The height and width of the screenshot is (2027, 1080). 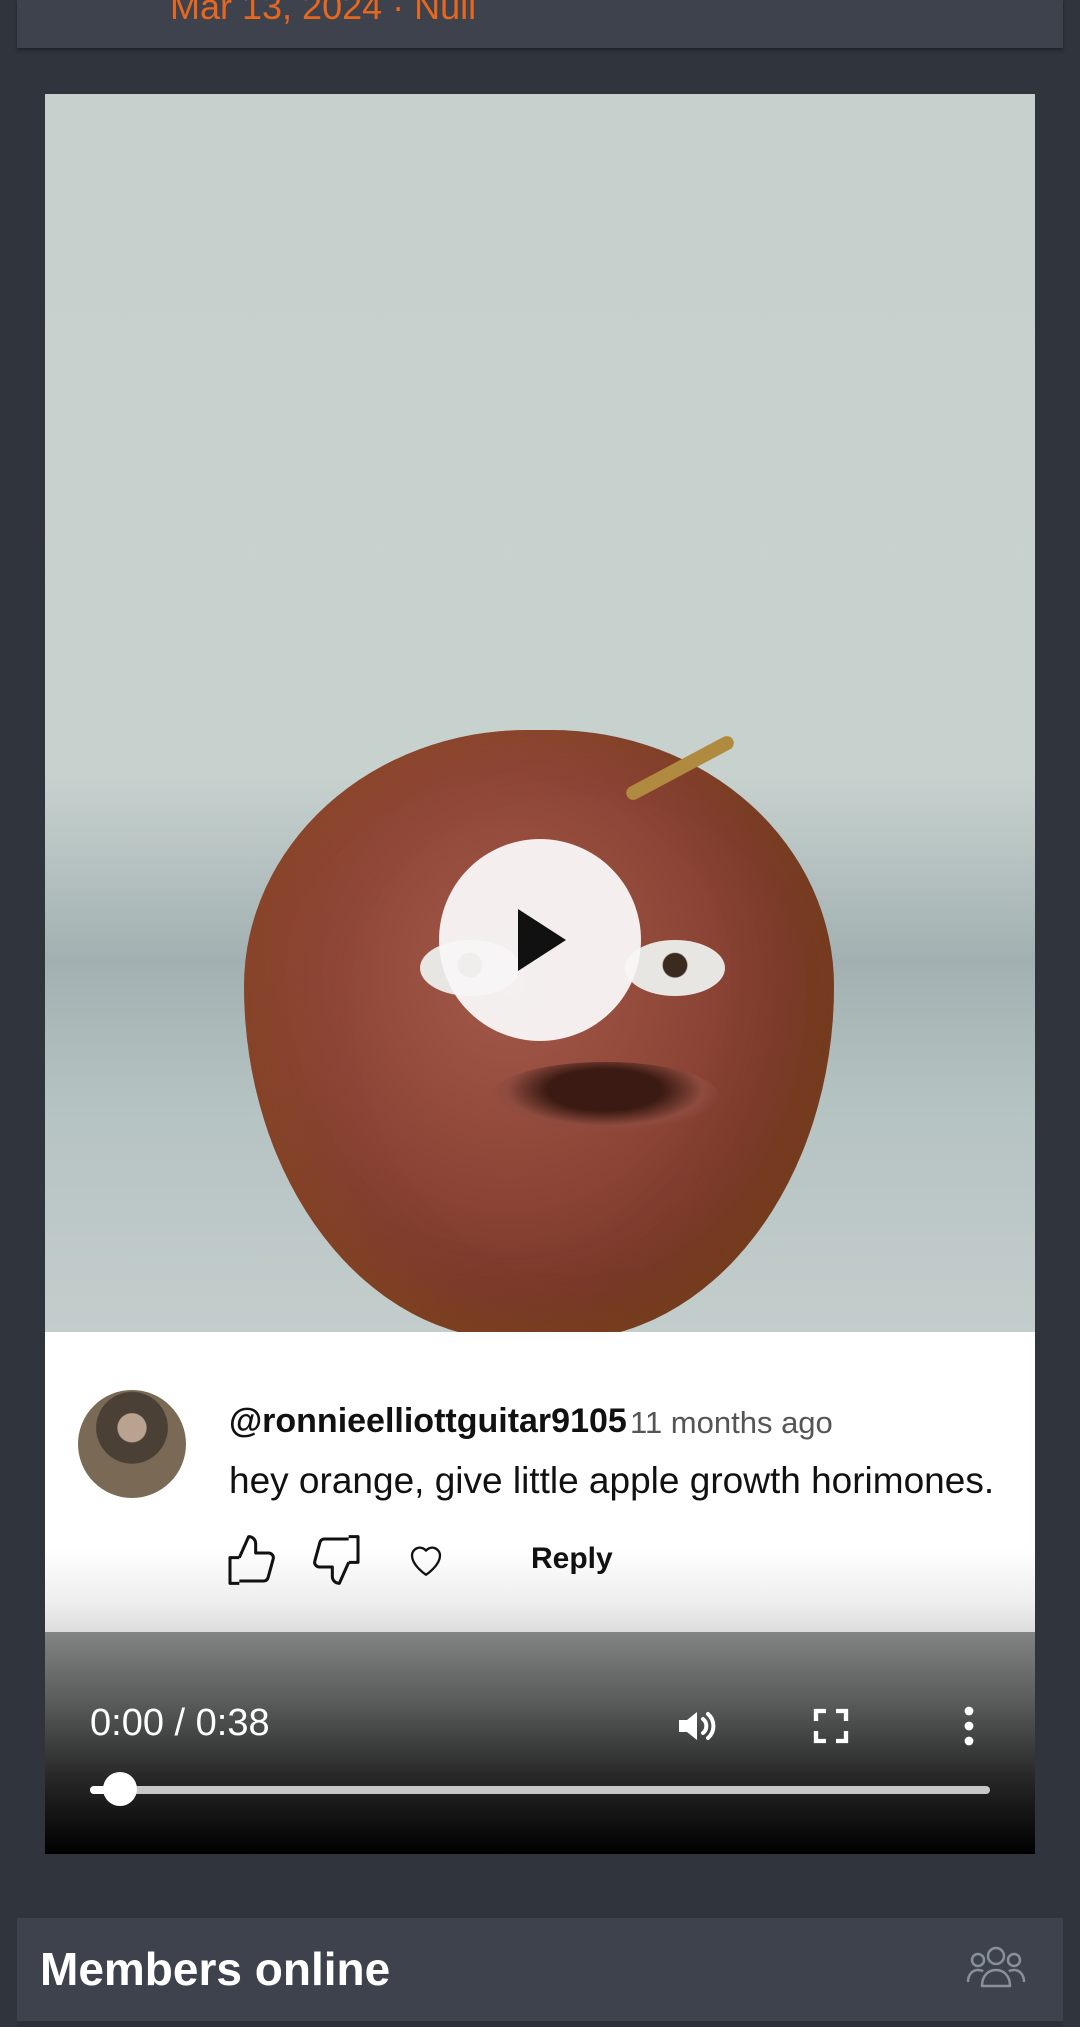 I want to click on seek-bar, so click(x=540, y=1789).